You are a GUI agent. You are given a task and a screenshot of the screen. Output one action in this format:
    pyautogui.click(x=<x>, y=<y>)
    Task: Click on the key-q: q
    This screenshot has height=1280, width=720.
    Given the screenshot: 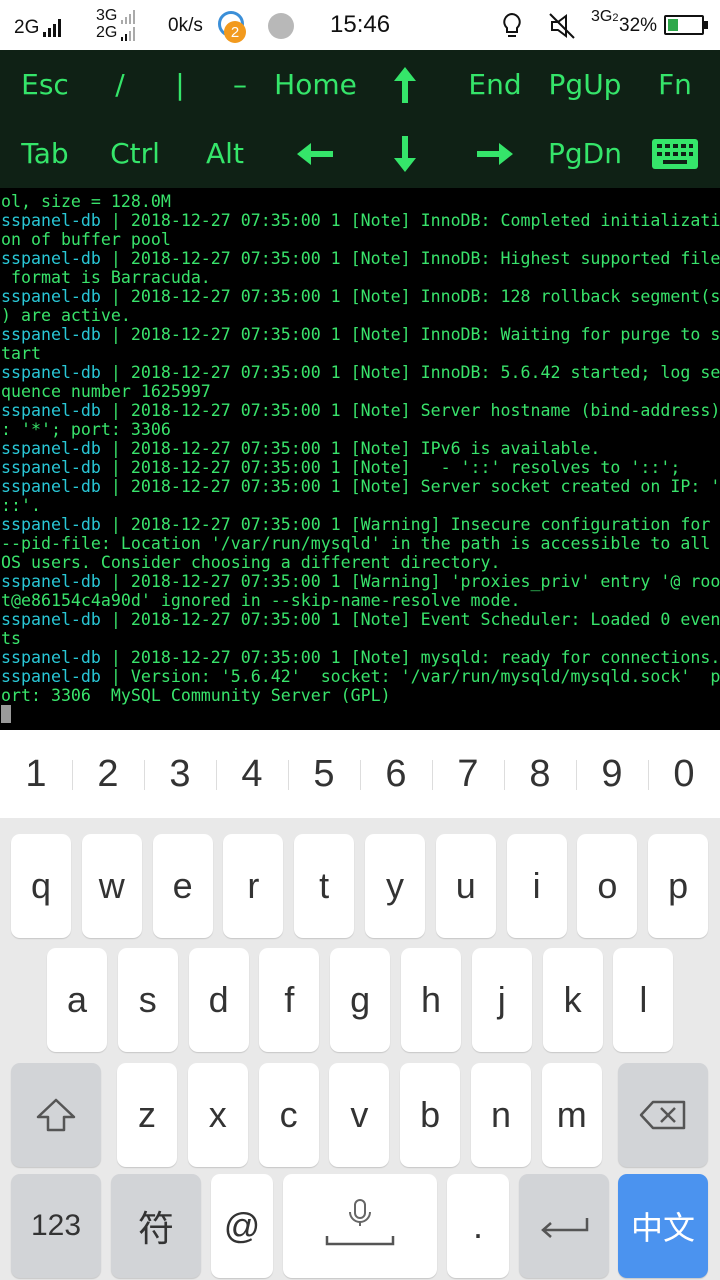 What is the action you would take?
    pyautogui.click(x=41, y=886)
    